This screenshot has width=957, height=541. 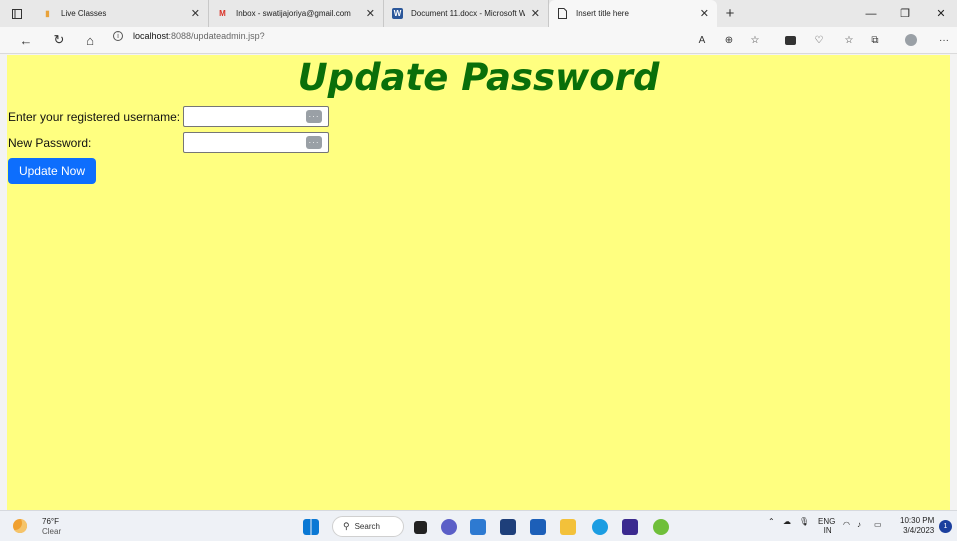 I want to click on username-label: Enter your registered username:, so click(x=94, y=117).